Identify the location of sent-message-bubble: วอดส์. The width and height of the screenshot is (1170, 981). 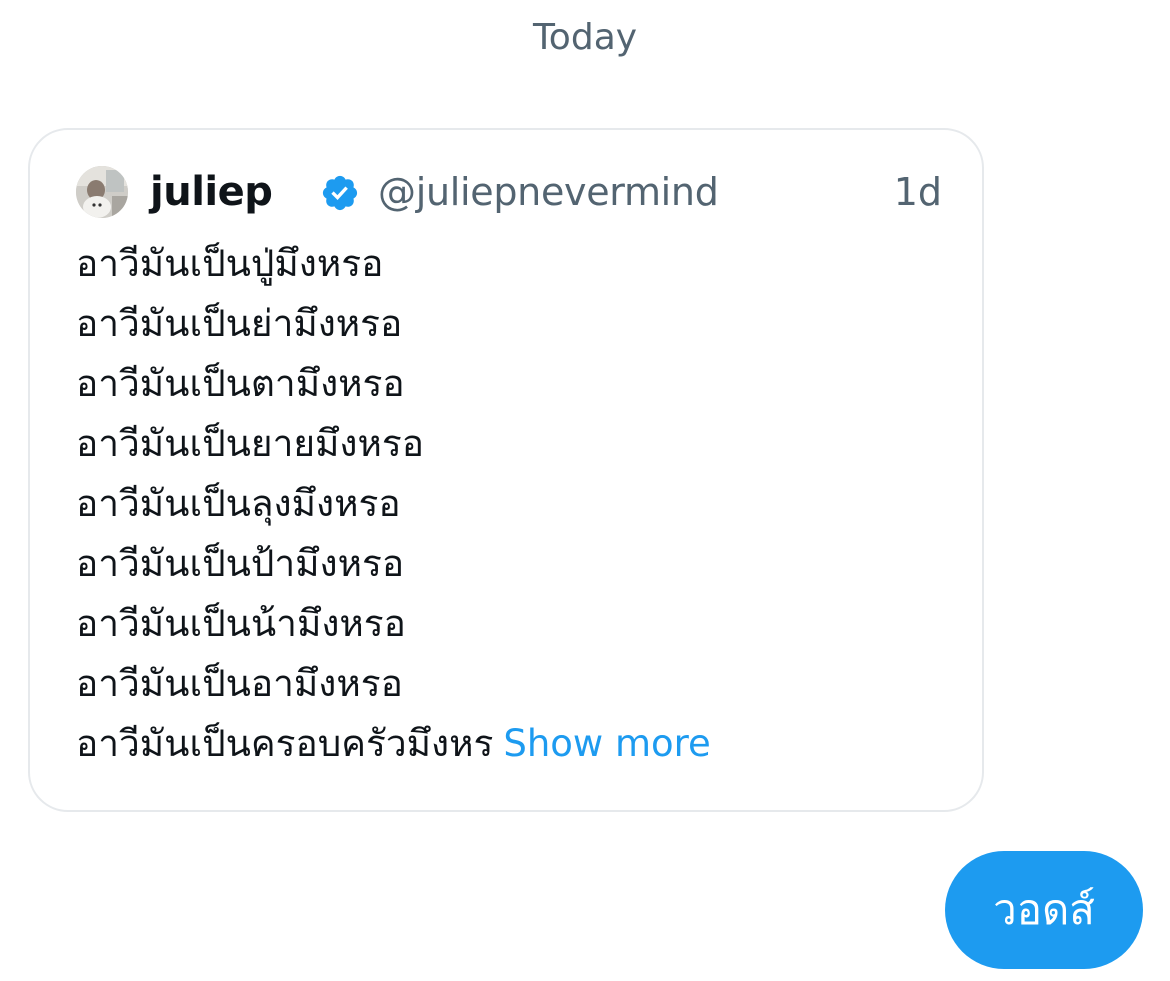
(1044, 910).